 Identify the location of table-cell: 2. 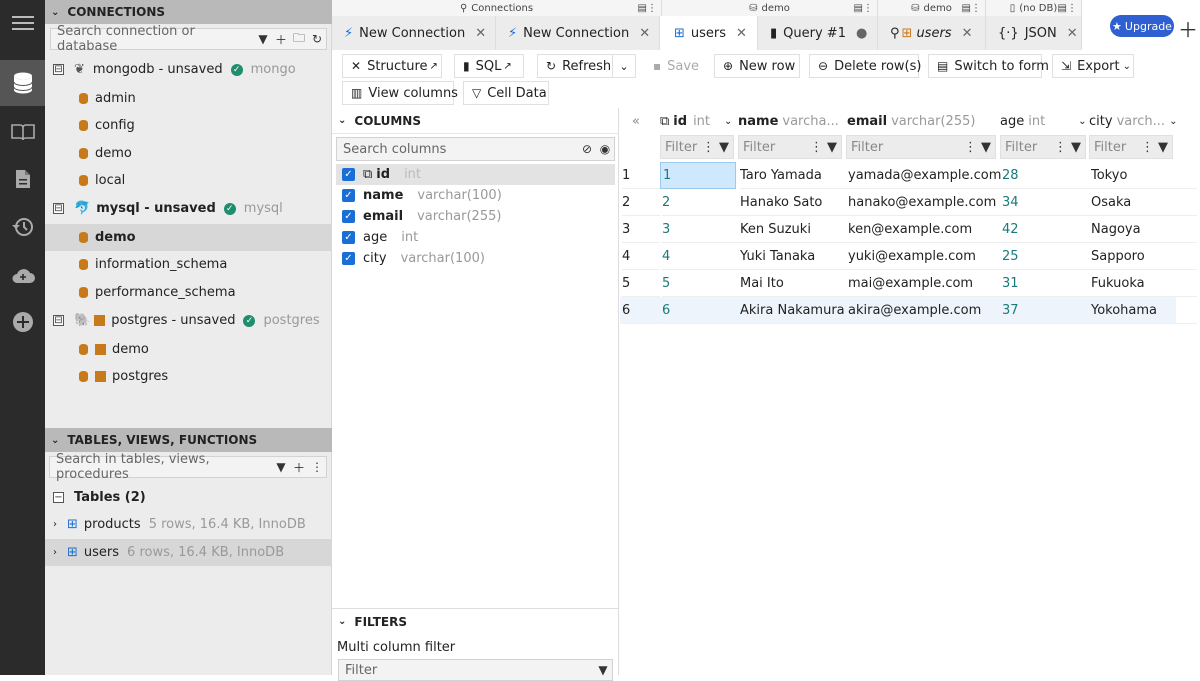
(701, 202).